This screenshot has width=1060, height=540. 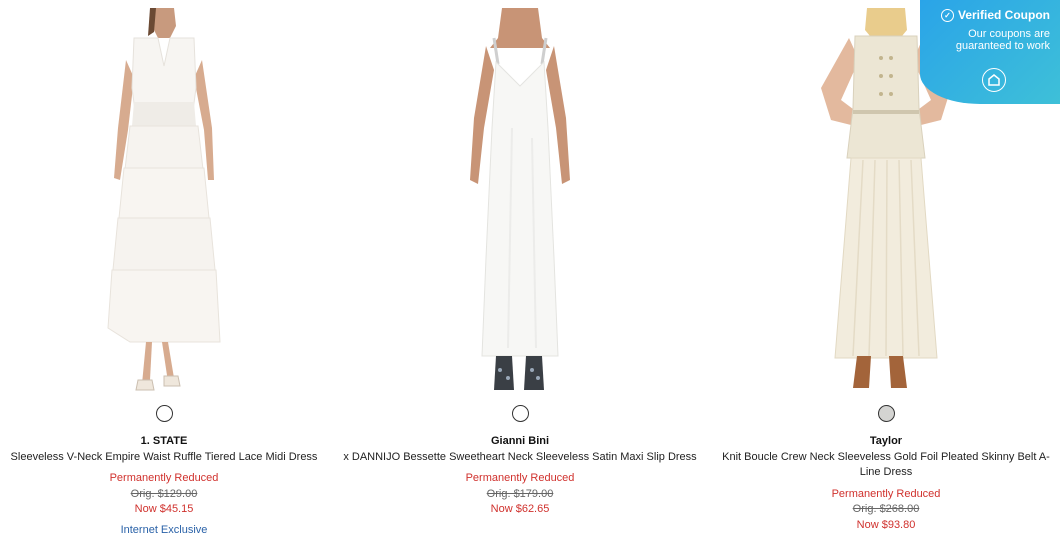 I want to click on internet-exclusive-label: Internet Exclusive, so click(x=164, y=529).